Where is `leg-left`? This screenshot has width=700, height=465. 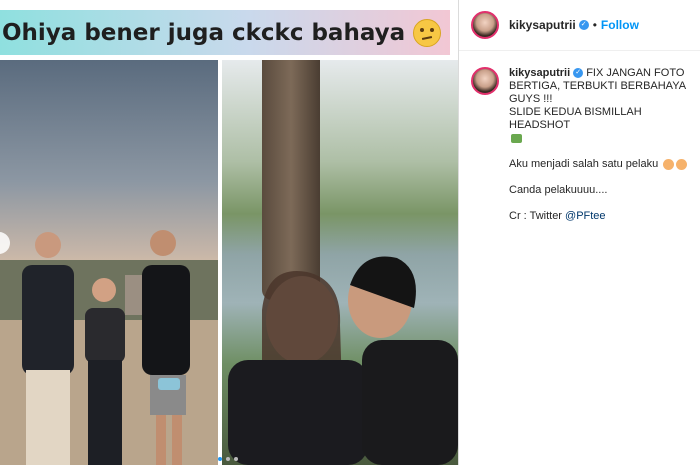
leg-left is located at coordinates (161, 440).